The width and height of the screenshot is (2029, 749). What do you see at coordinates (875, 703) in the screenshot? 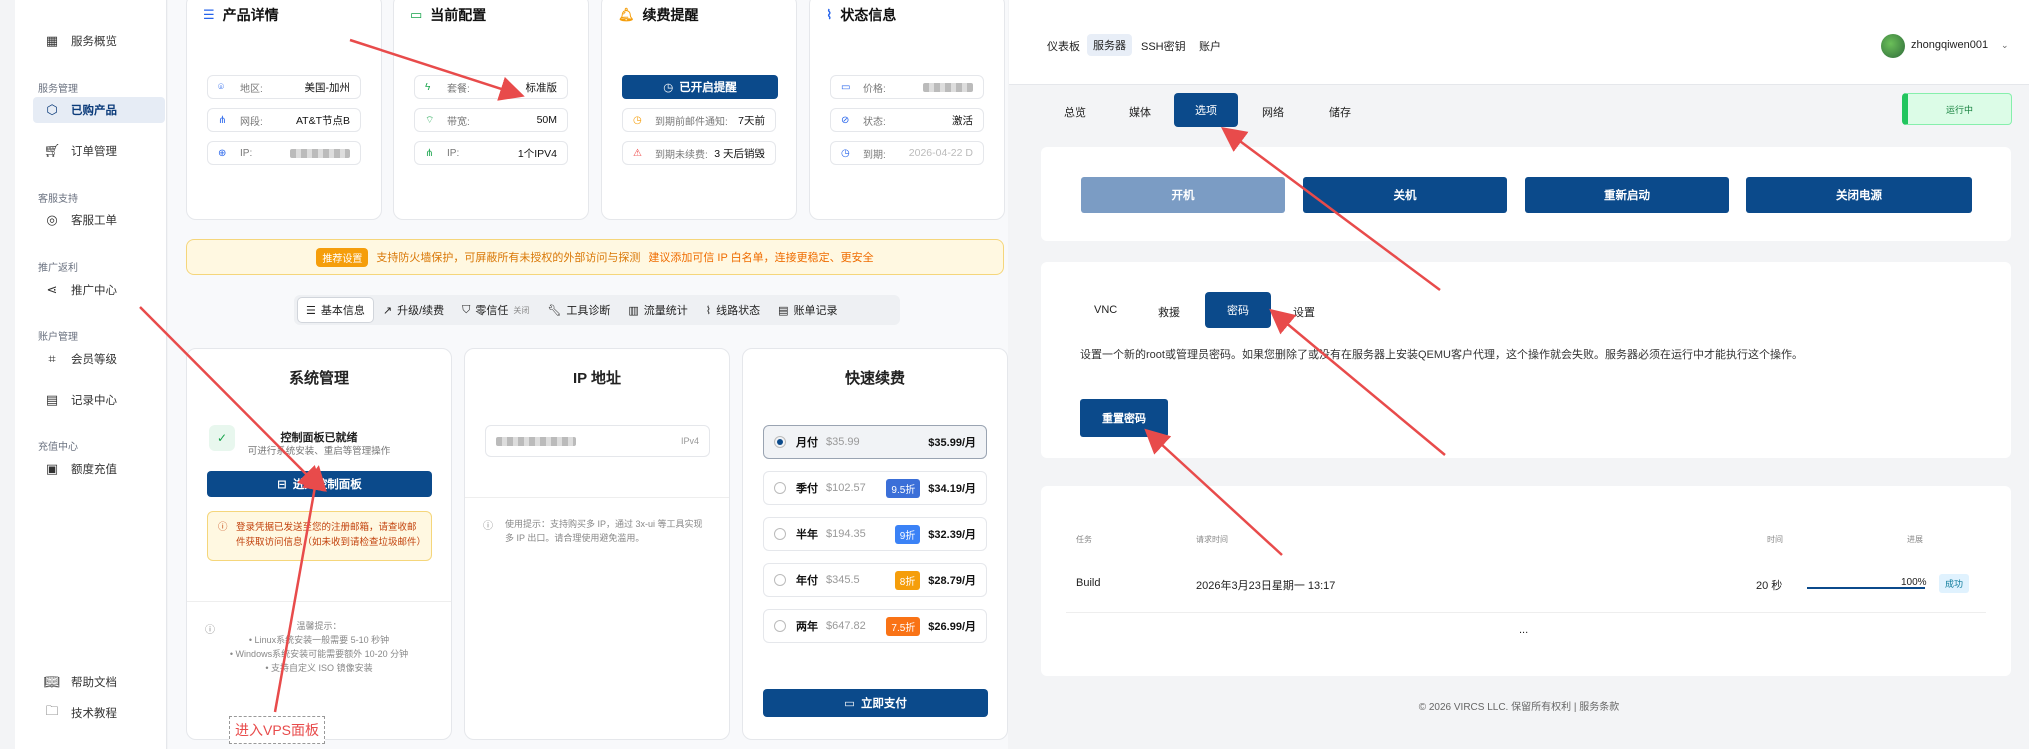
I see `pay-now-button: ▭ 立即支付` at bounding box center [875, 703].